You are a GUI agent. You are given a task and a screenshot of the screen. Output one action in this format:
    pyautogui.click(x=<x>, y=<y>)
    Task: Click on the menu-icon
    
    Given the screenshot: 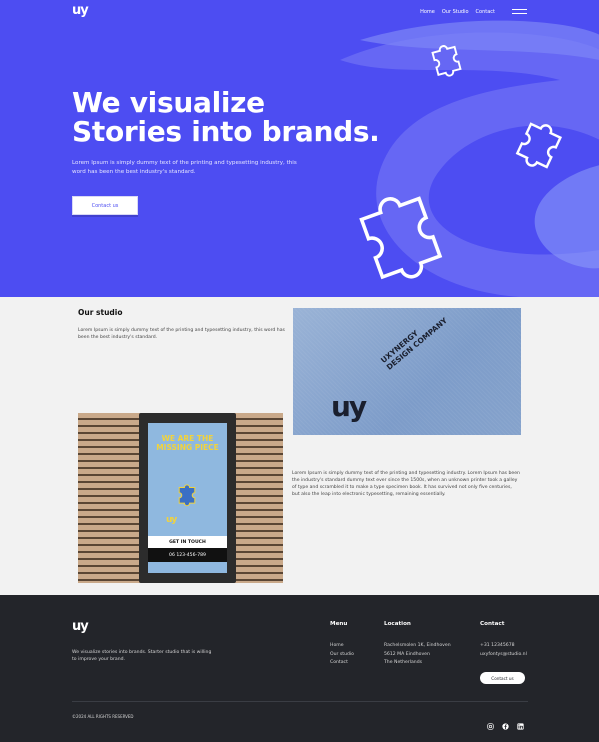 What is the action you would take?
    pyautogui.click(x=519, y=12)
    